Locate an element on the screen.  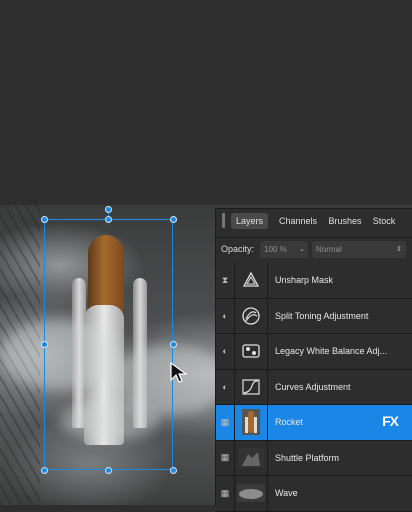
resize-handle-s is located at coordinates (108, 470).